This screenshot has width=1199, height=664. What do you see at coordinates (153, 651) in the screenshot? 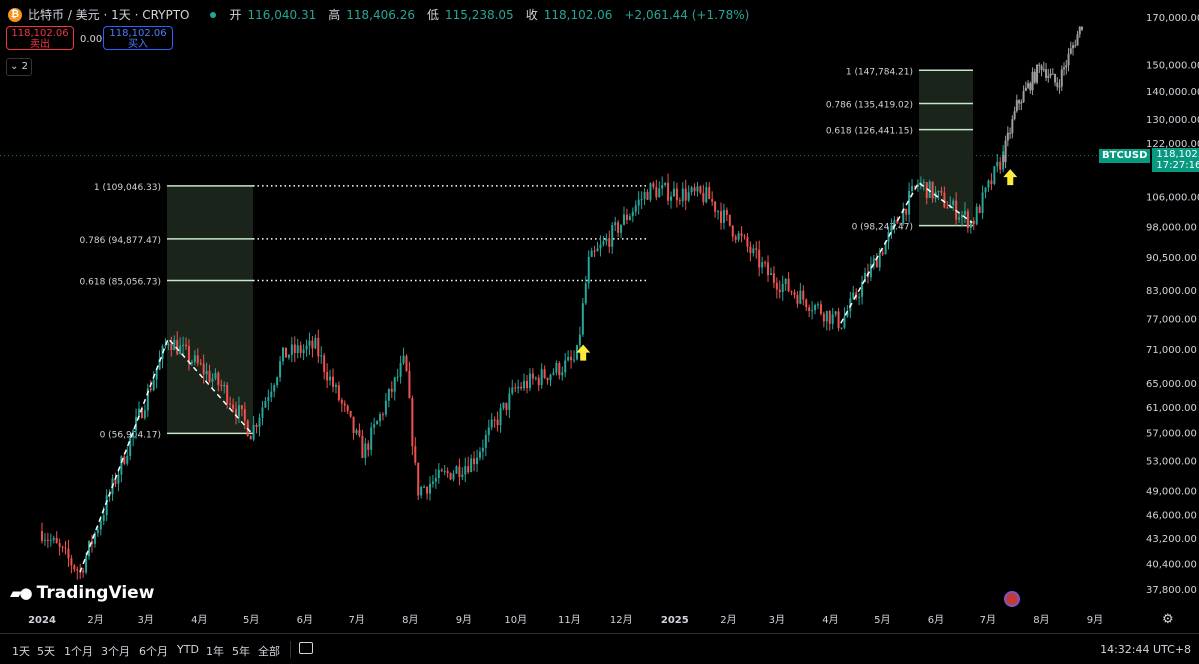
I see `range-6m-button: 6个月` at bounding box center [153, 651].